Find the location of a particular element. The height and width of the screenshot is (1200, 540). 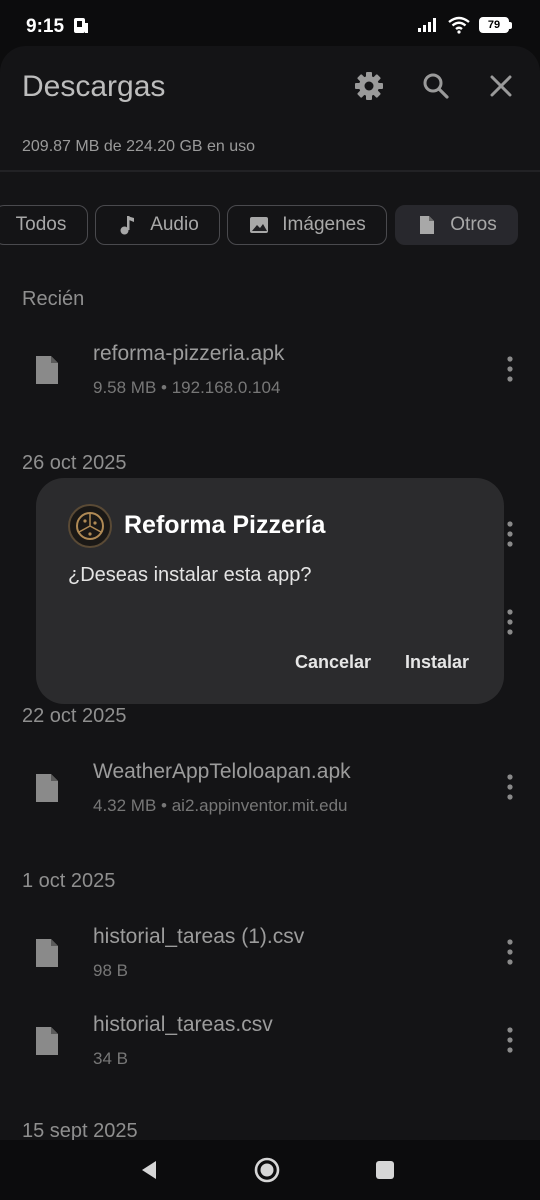

dialog-message: ¿Deseas instalar esta app? is located at coordinates (190, 575).